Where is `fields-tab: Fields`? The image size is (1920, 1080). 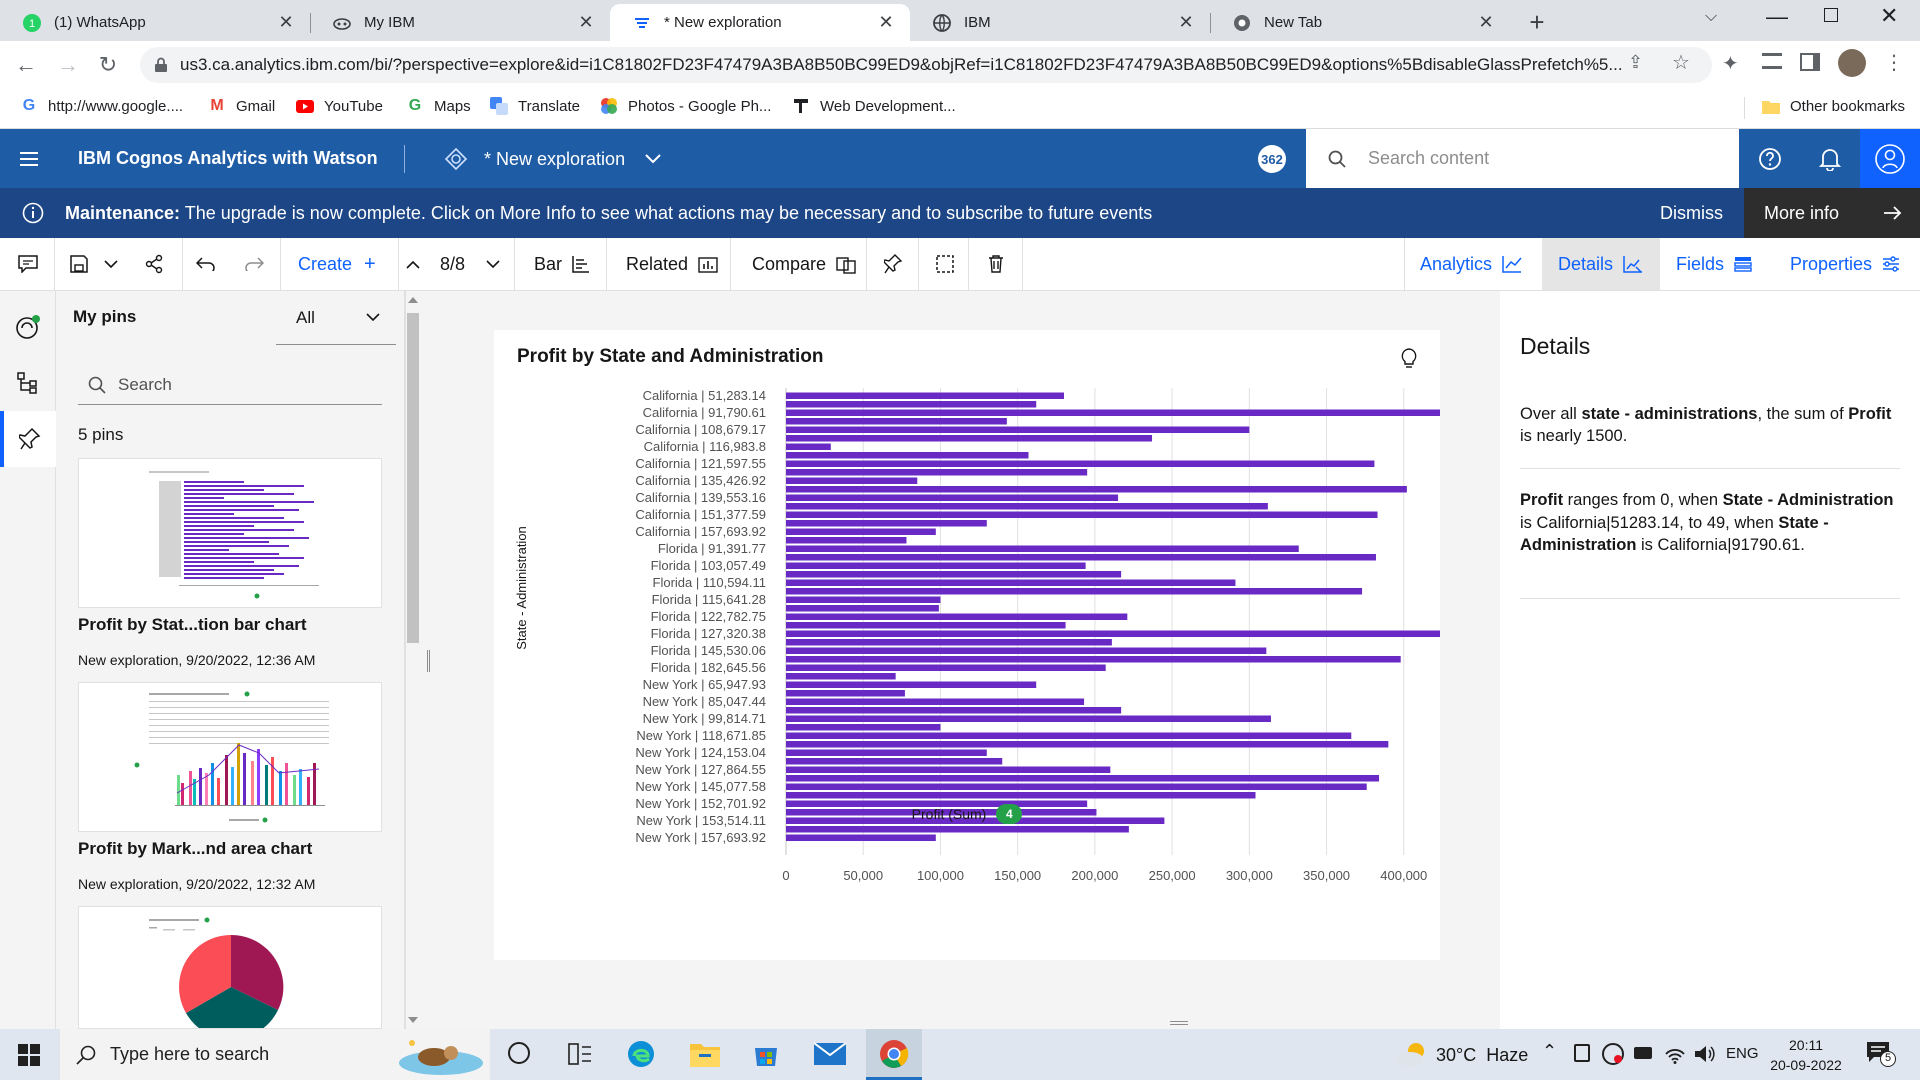 fields-tab: Fields is located at coordinates (1714, 264).